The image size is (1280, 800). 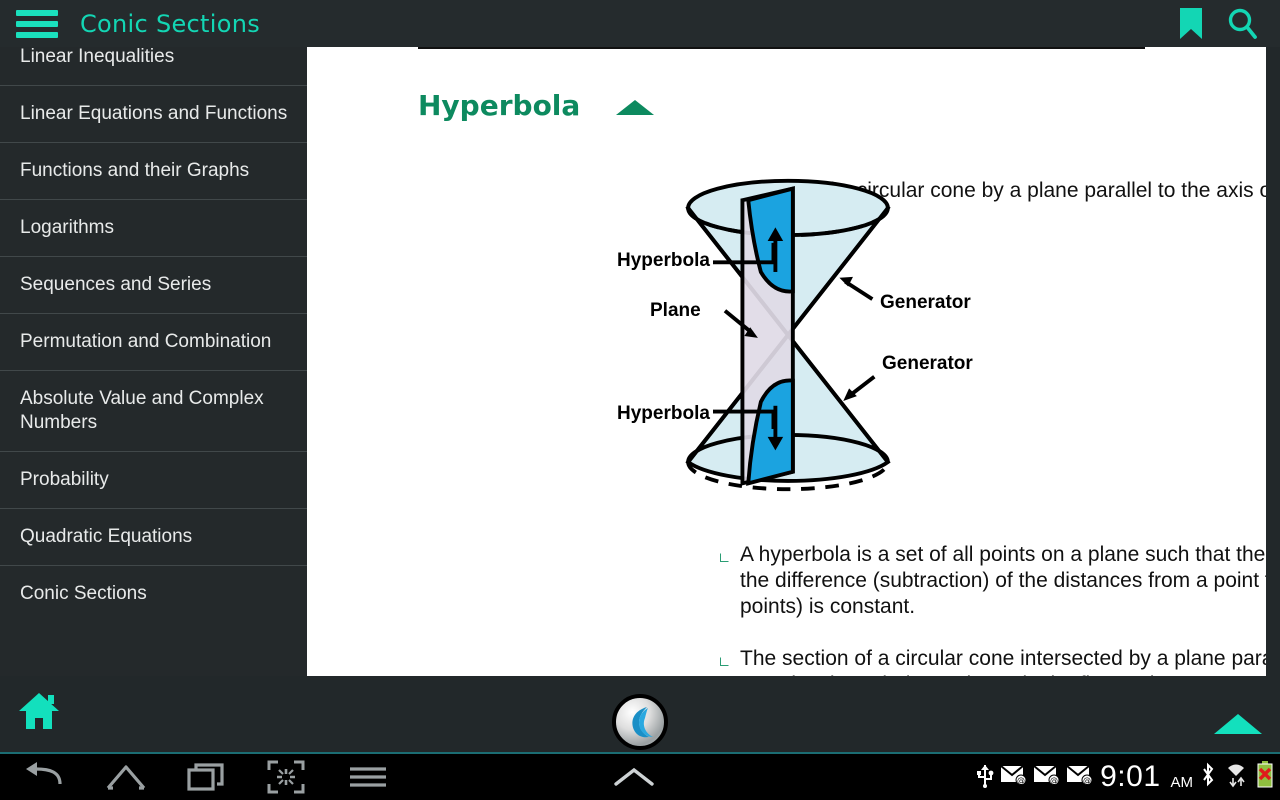 I want to click on sidebar-item-label: Conic Sections, so click(x=83, y=593).